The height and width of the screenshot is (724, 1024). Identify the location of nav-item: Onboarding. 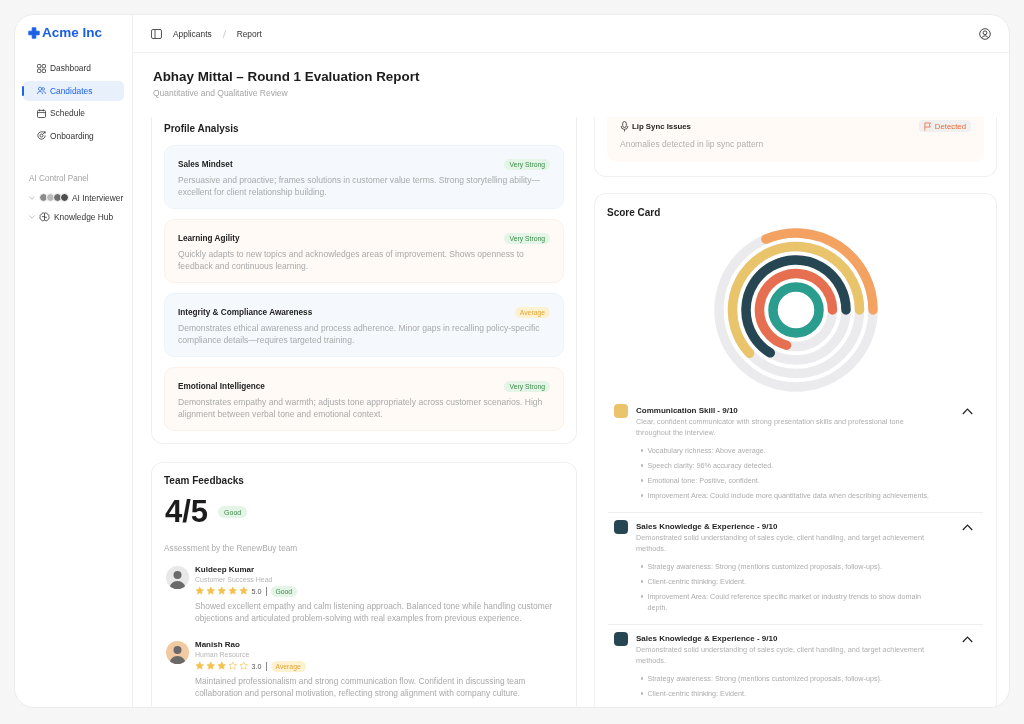
(73, 135).